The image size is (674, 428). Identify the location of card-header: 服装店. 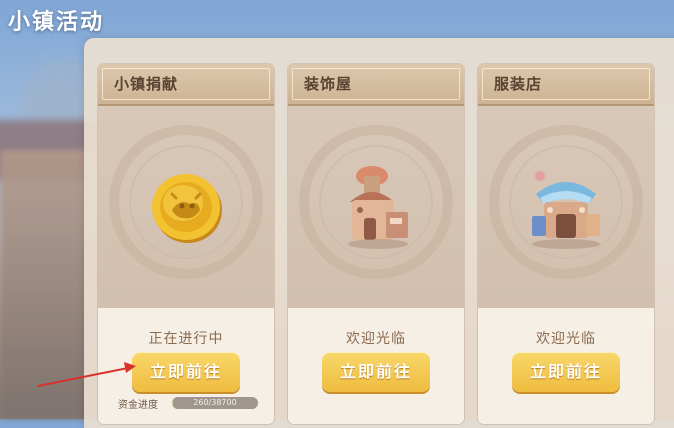
(566, 85).